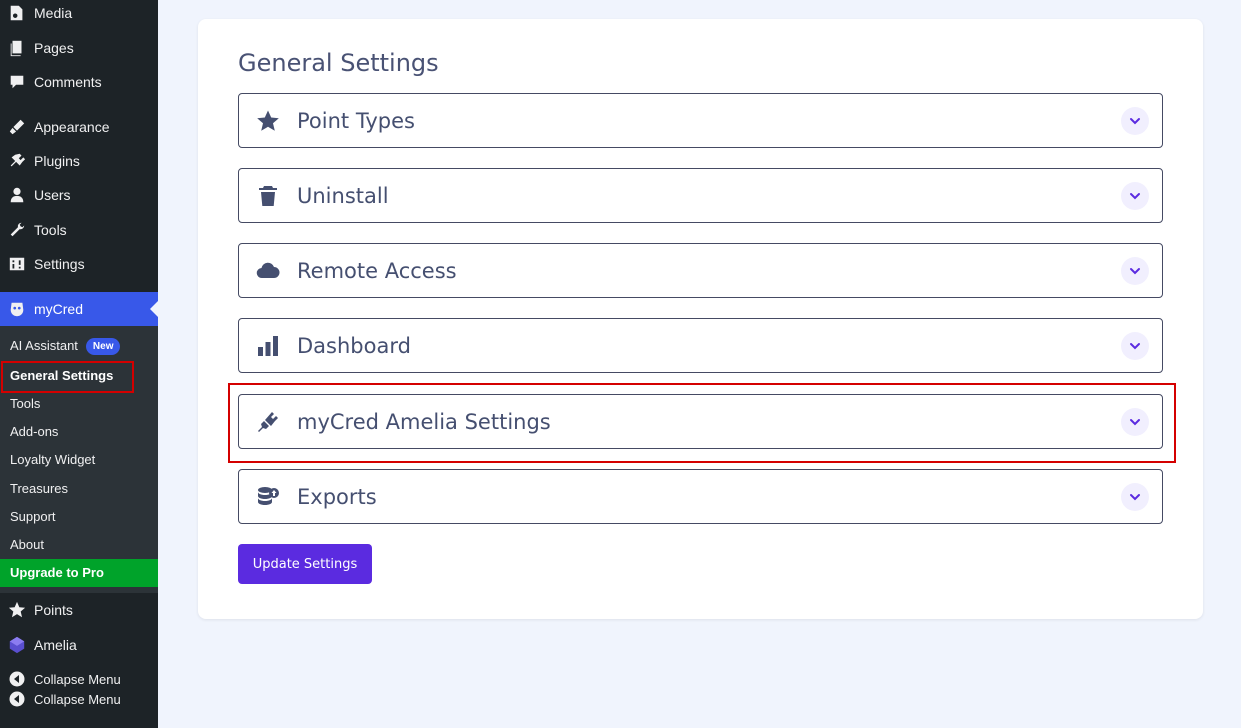 Image resolution: width=1241 pixels, height=728 pixels. What do you see at coordinates (34, 432) in the screenshot?
I see `submenu-add-ons: Add-ons` at bounding box center [34, 432].